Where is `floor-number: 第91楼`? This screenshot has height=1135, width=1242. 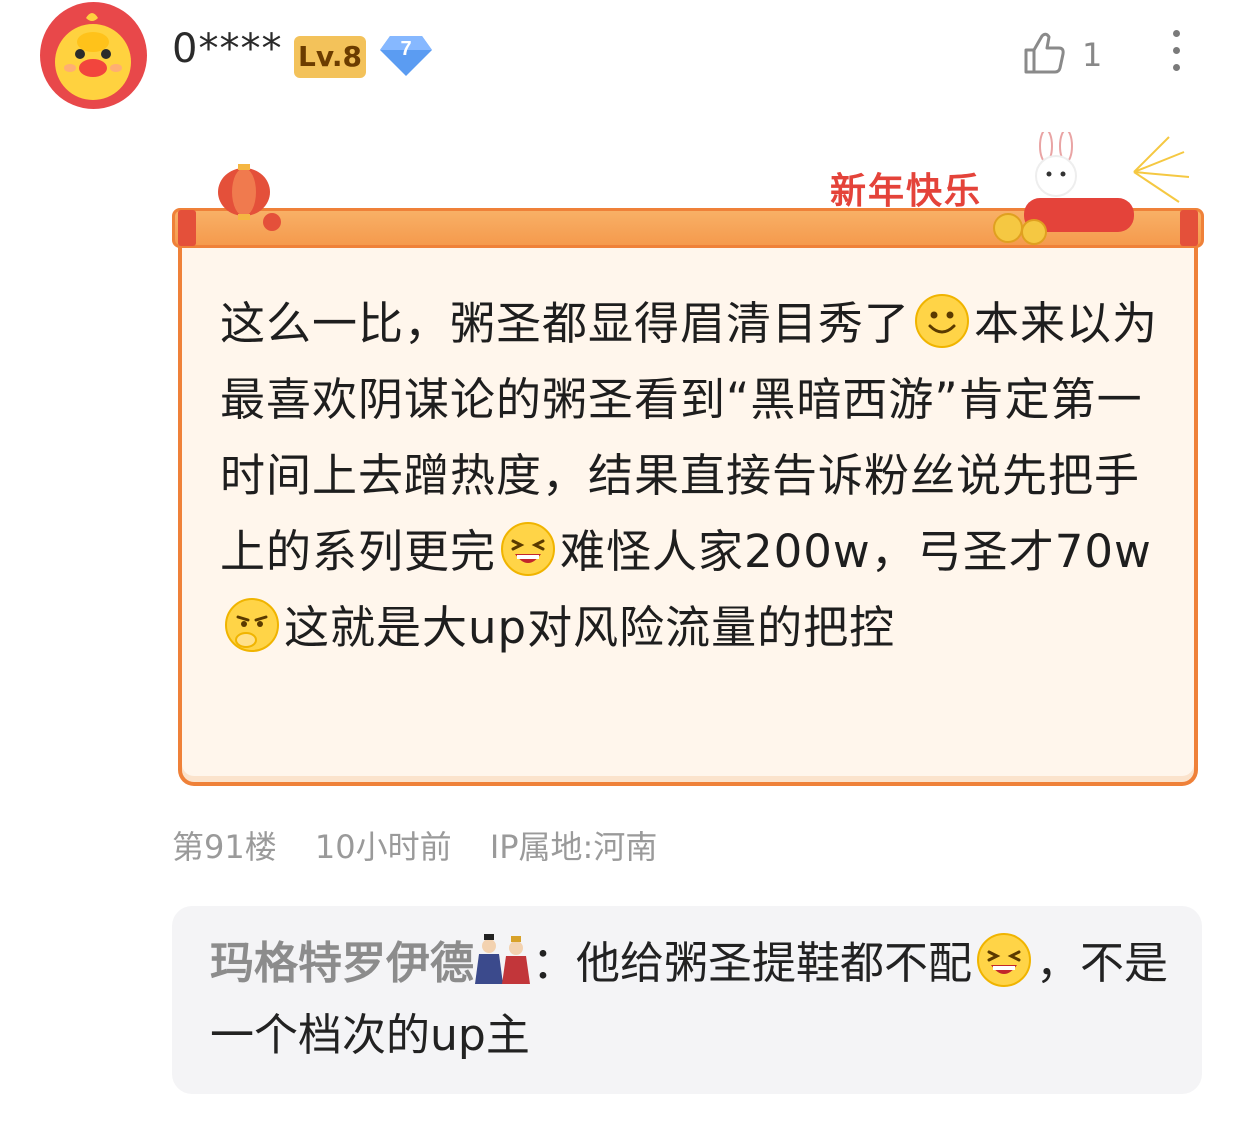 floor-number: 第91楼 is located at coordinates (224, 847).